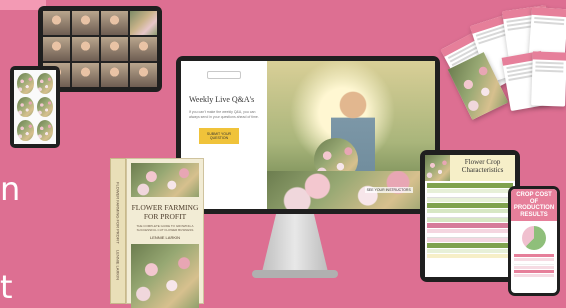 The height and width of the screenshot is (308, 566). Describe the element at coordinates (534, 238) in the screenshot. I see `cost-pie-chart` at that location.